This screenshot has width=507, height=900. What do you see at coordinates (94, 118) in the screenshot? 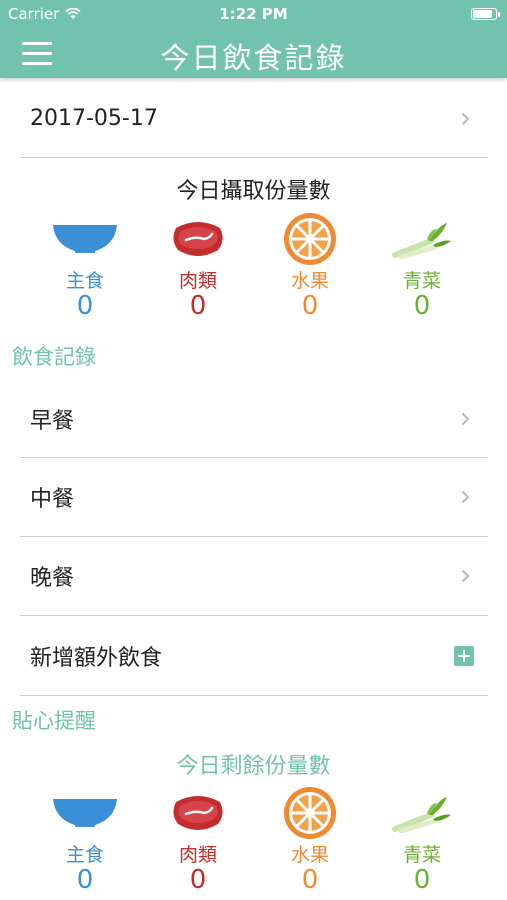
I see `date-label: 2017-05-17` at bounding box center [94, 118].